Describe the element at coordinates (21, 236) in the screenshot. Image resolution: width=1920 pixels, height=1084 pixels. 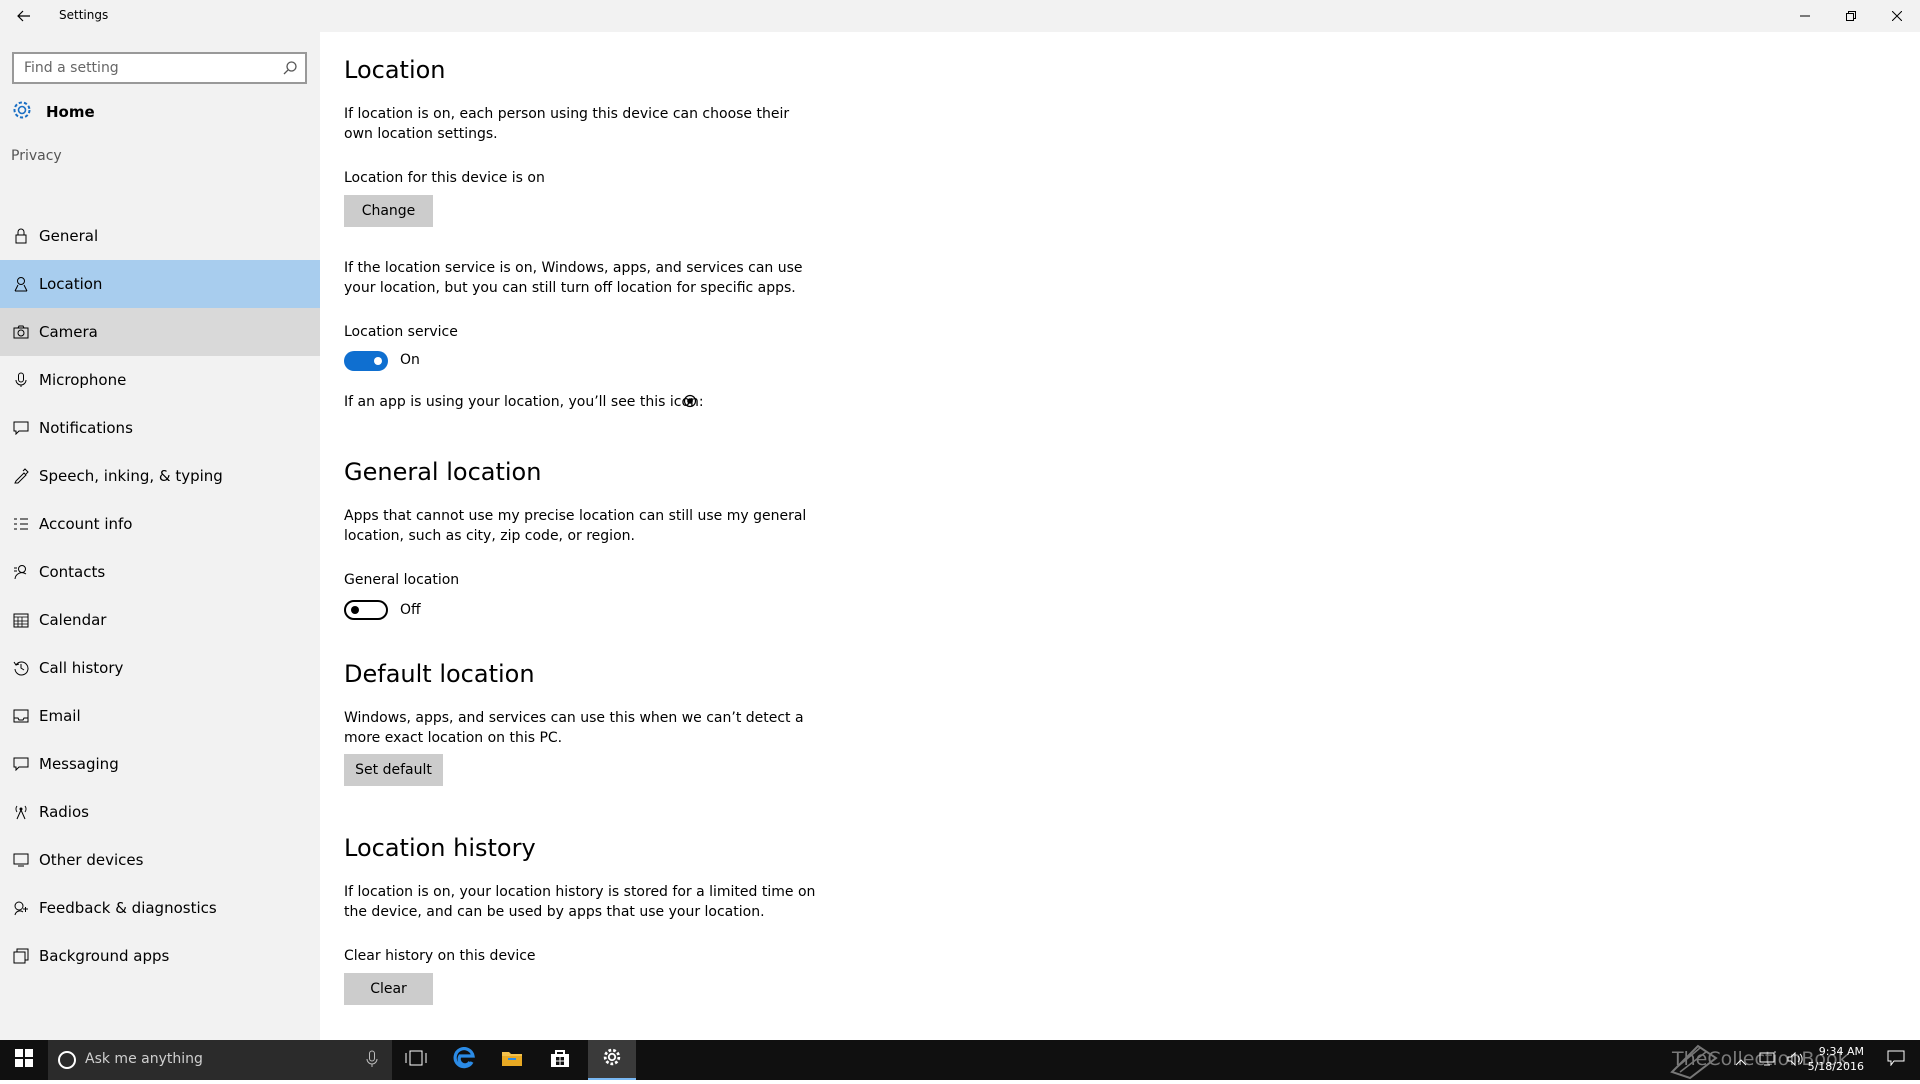
I see `lock-icon` at that location.